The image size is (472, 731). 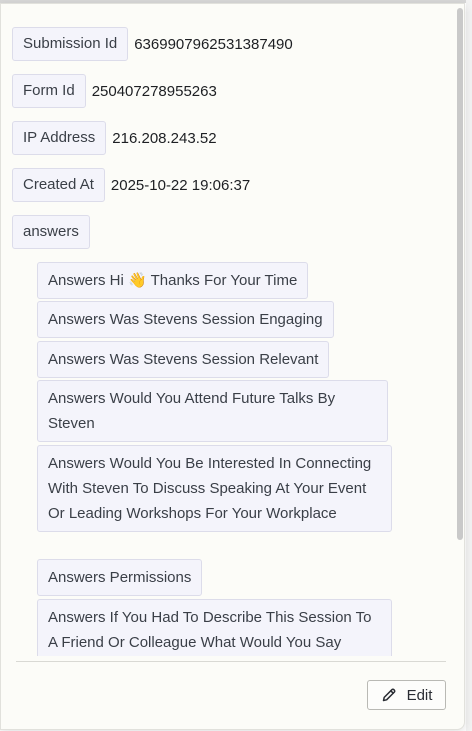 I want to click on field-row-submission-id: Submission Id 6369907962531387490, so click(x=152, y=44).